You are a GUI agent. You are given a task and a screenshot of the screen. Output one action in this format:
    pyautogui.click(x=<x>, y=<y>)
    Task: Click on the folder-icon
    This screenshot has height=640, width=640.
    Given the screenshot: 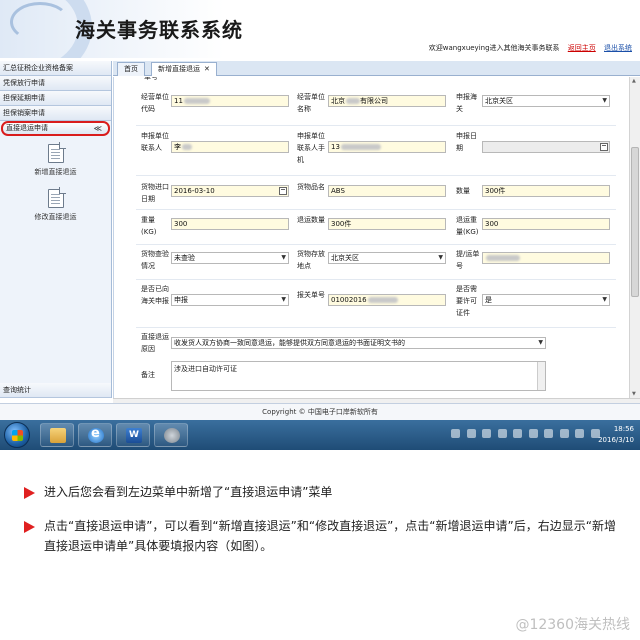 What is the action you would take?
    pyautogui.click(x=58, y=435)
    